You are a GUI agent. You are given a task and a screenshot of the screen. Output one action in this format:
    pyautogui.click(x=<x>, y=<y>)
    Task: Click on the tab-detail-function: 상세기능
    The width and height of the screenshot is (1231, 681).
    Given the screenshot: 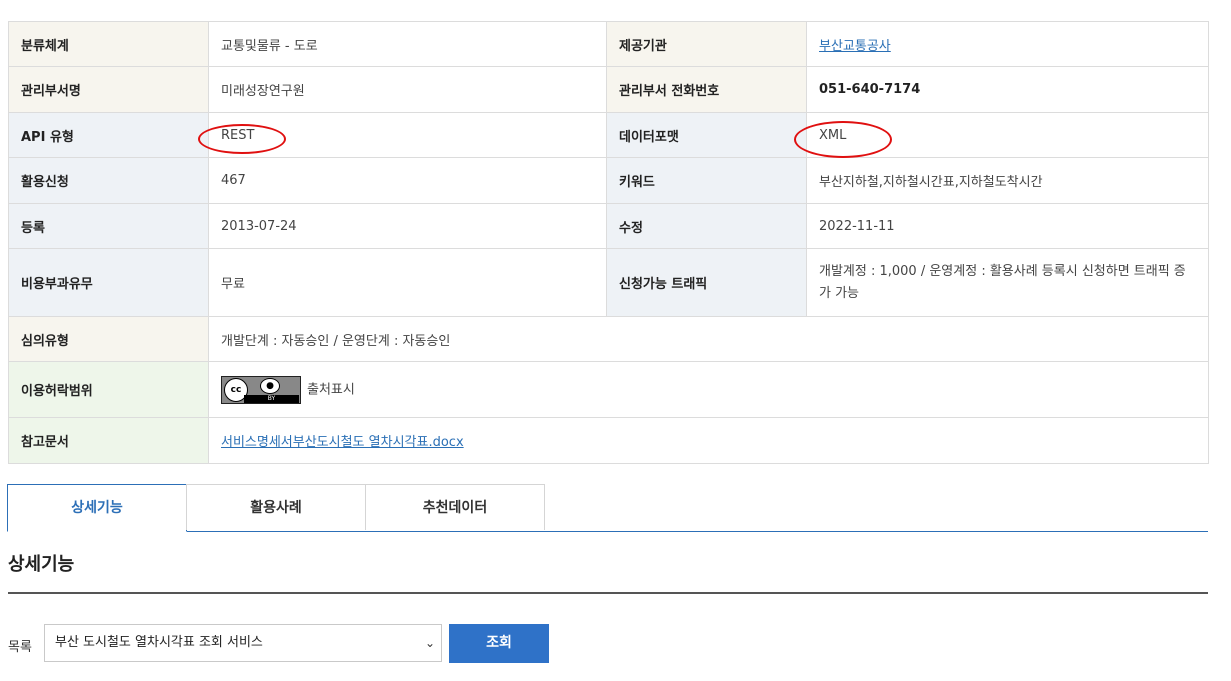 What is the action you would take?
    pyautogui.click(x=97, y=508)
    